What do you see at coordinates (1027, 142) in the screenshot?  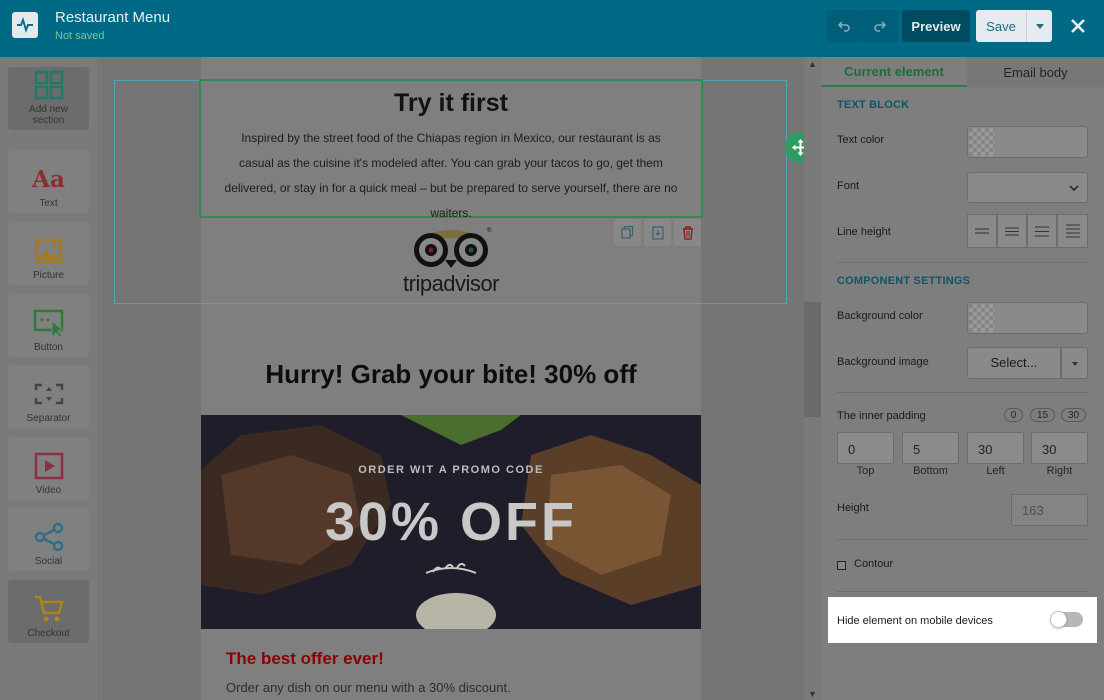 I see `text-color-picker` at bounding box center [1027, 142].